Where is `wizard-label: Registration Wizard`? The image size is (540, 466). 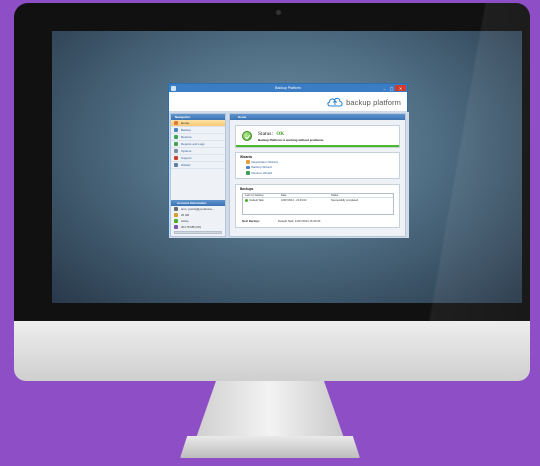
wizard-label: Registration Wizard is located at coordinates (264, 161).